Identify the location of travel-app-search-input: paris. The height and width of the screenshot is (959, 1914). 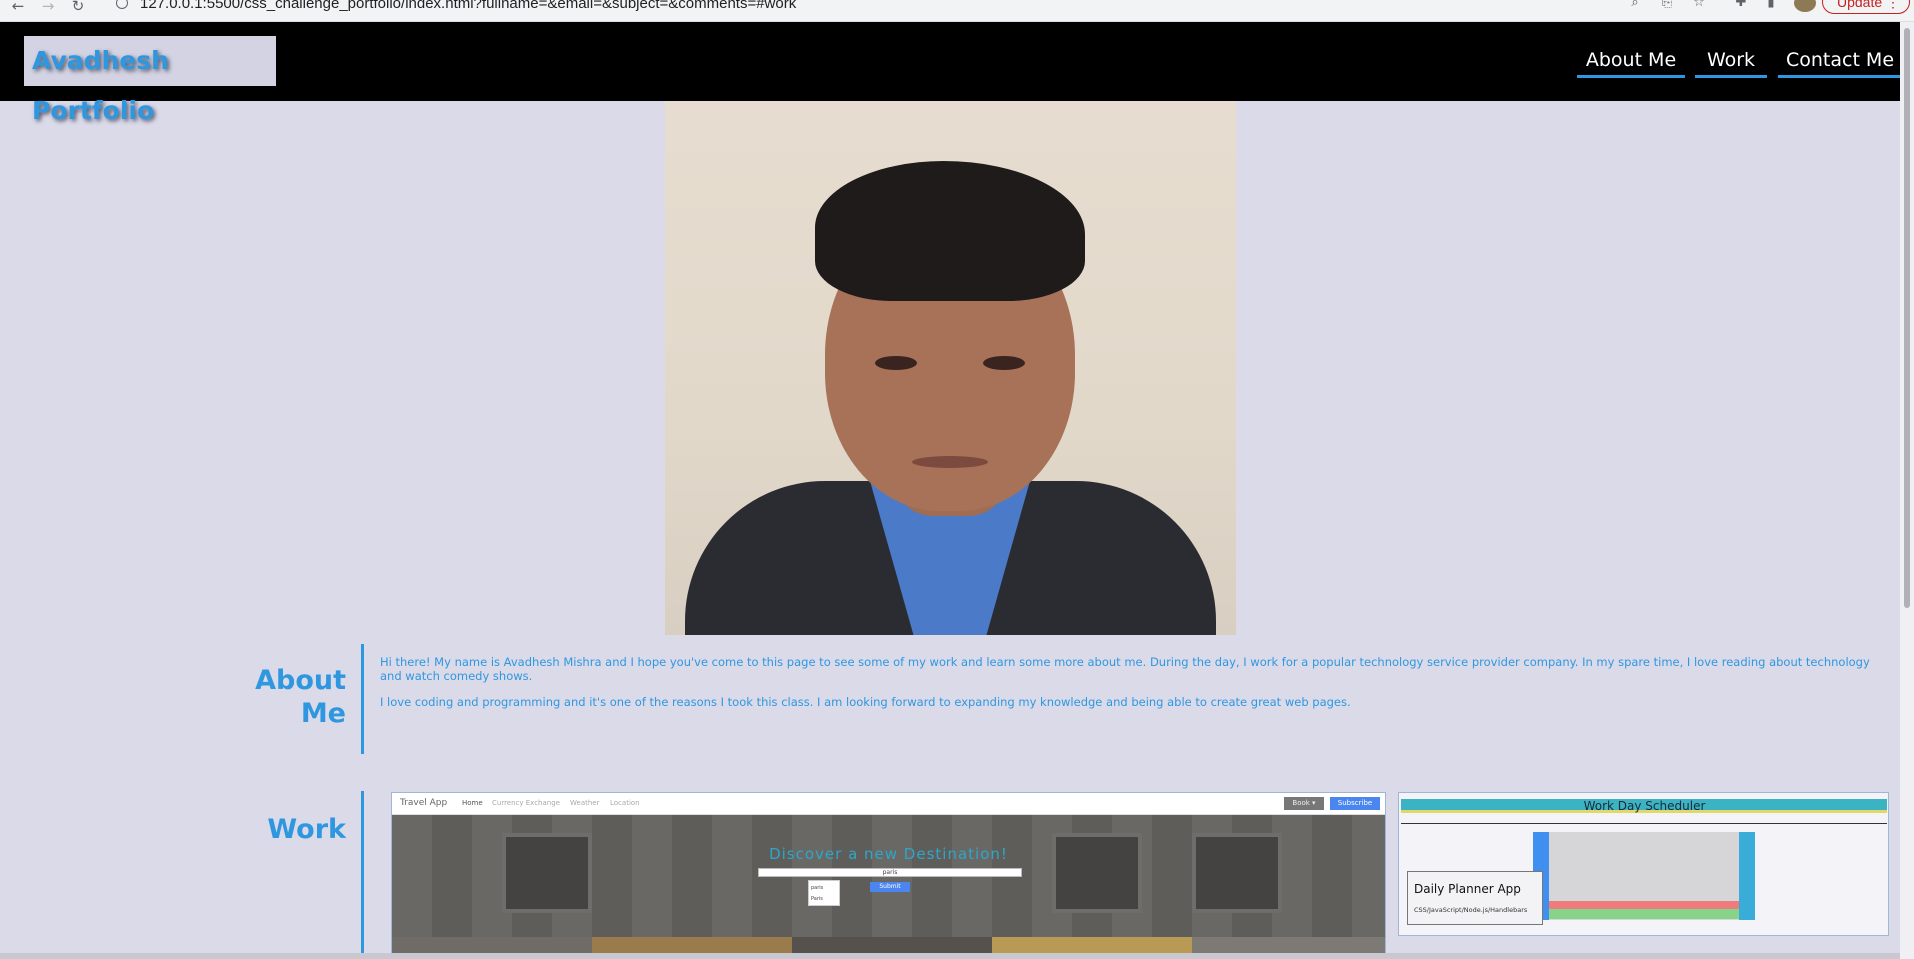
(890, 872).